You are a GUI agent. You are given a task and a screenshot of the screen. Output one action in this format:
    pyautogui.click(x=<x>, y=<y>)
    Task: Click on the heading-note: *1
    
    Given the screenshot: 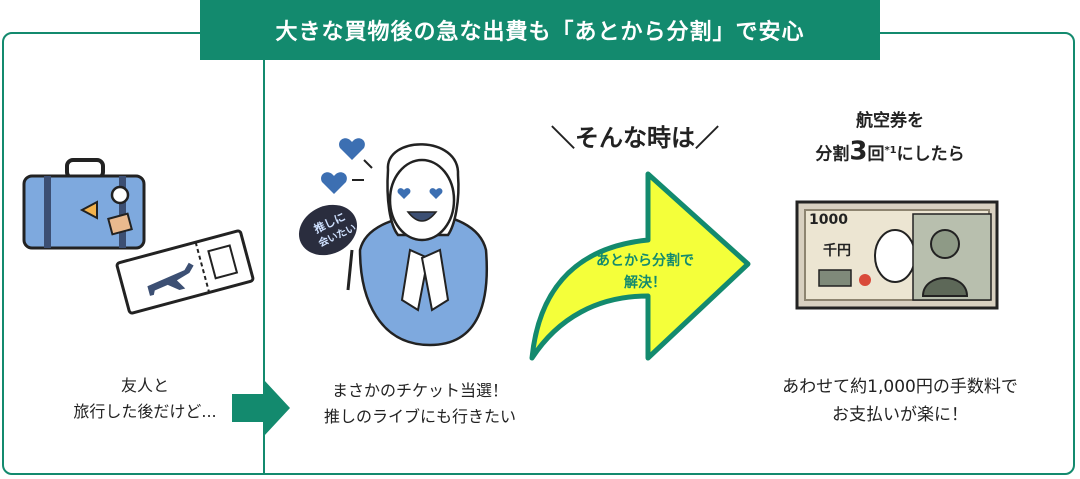 What is the action you would take?
    pyautogui.click(x=890, y=150)
    